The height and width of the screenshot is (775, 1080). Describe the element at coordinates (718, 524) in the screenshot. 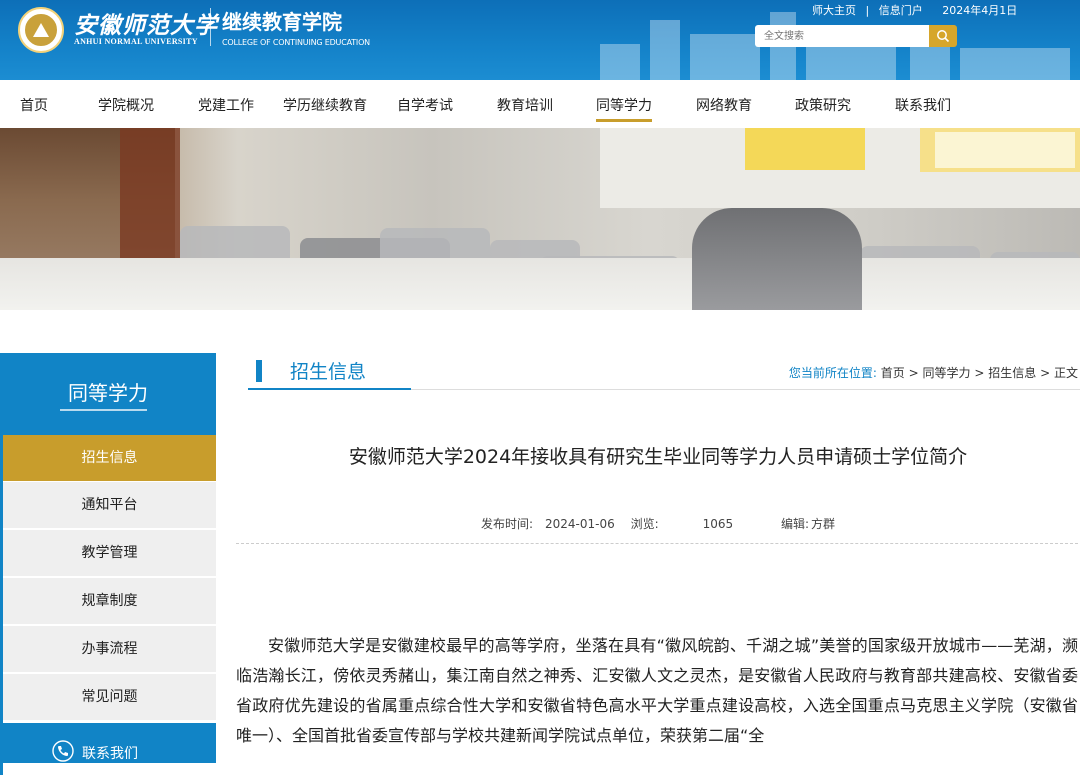

I see `views-count: 1065` at that location.